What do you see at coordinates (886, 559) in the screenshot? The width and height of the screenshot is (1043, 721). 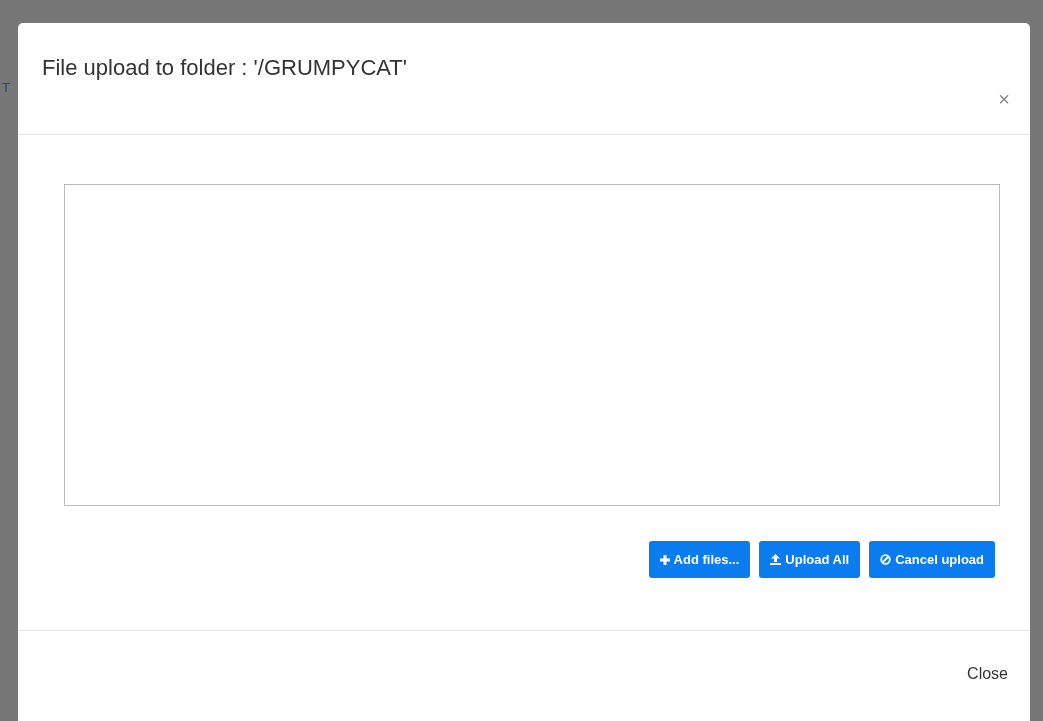 I see `cancel-icon` at bounding box center [886, 559].